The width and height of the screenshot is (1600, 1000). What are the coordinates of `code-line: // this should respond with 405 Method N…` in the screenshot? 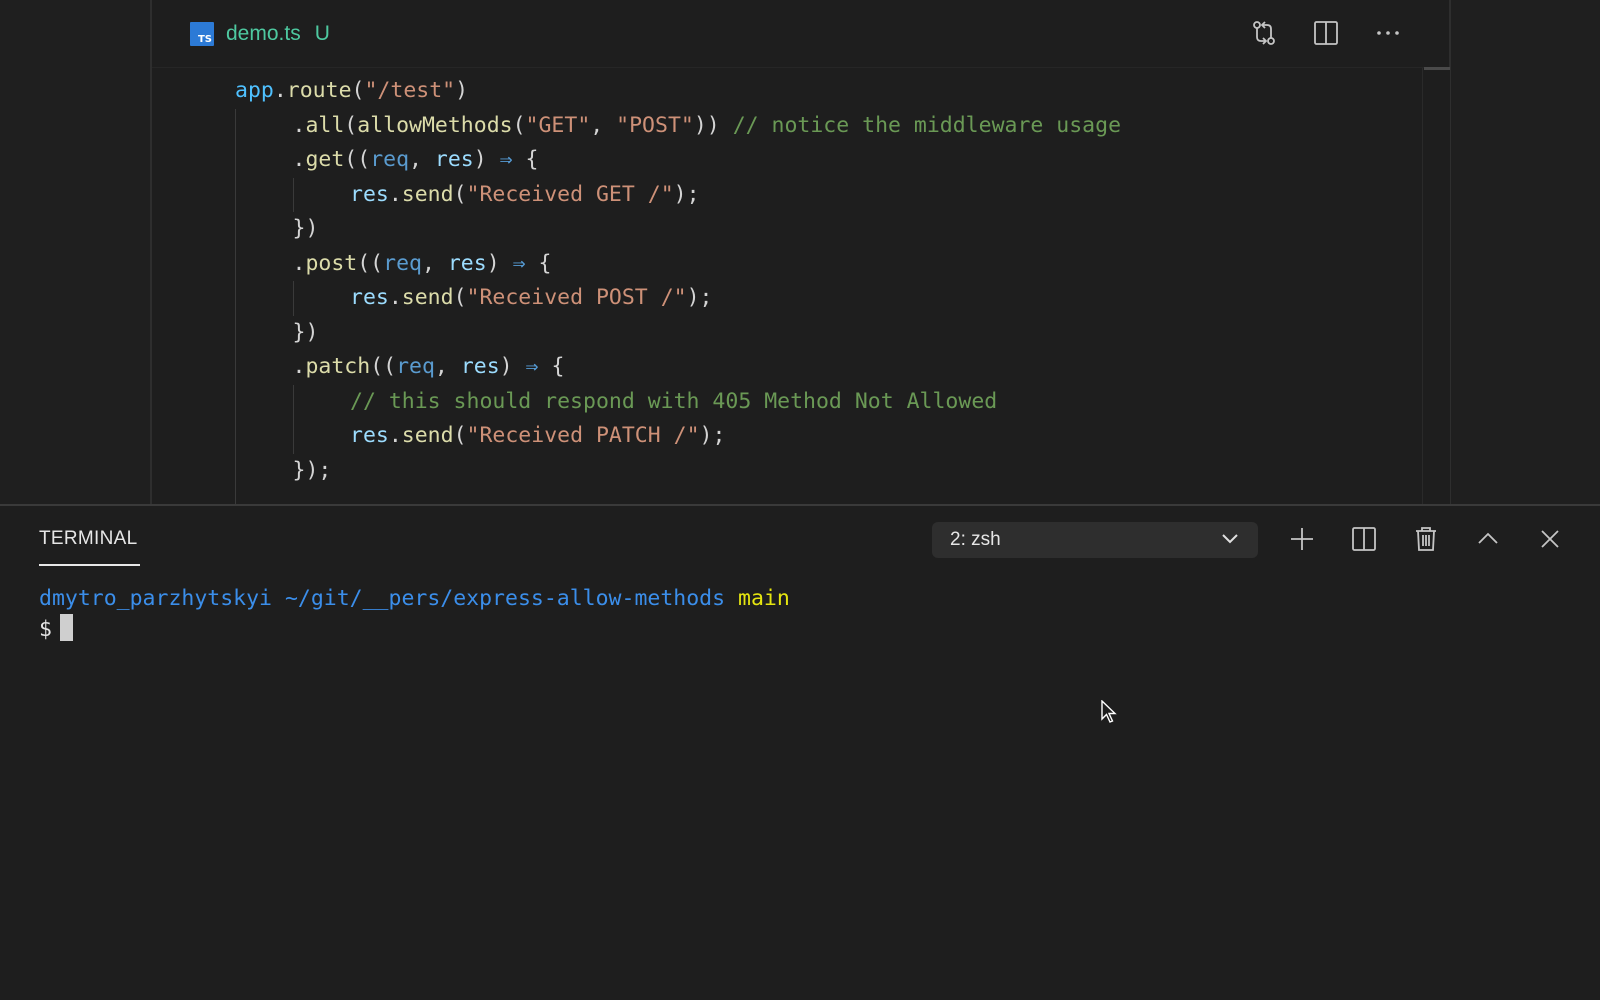 It's located at (673, 402).